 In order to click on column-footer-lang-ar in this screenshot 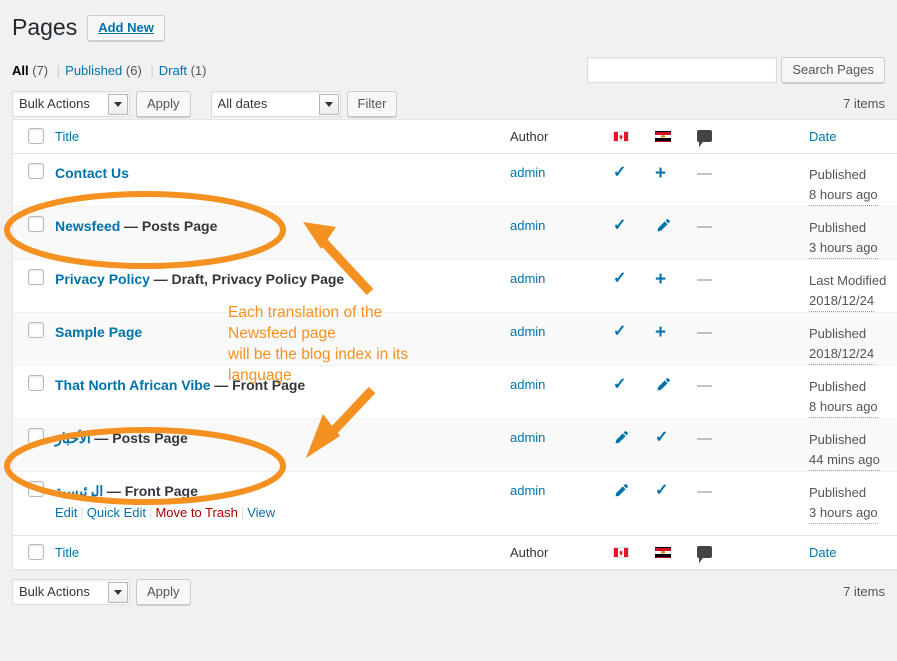, I will do `click(676, 552)`.